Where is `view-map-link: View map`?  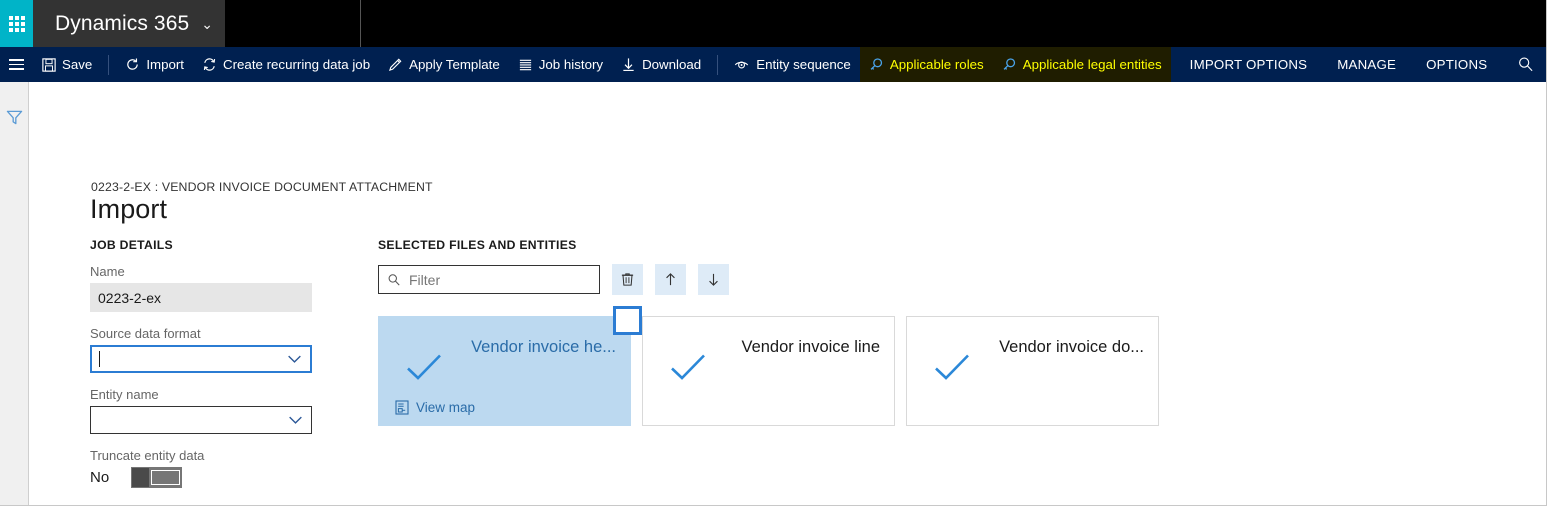
view-map-link: View map is located at coordinates (435, 407).